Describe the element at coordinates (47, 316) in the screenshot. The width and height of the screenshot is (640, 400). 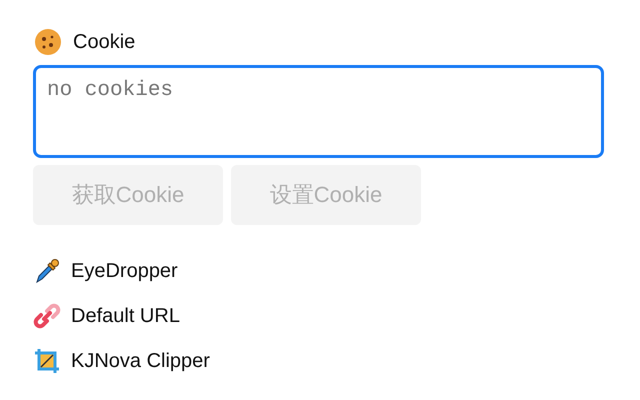
I see `link-icon` at that location.